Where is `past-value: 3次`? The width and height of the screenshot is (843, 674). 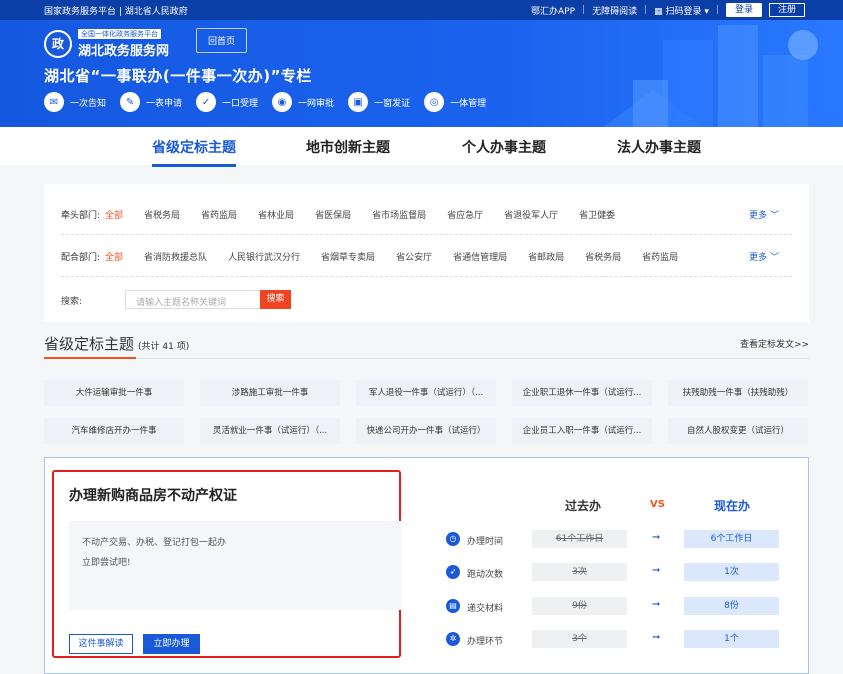
past-value: 3次 is located at coordinates (579, 572).